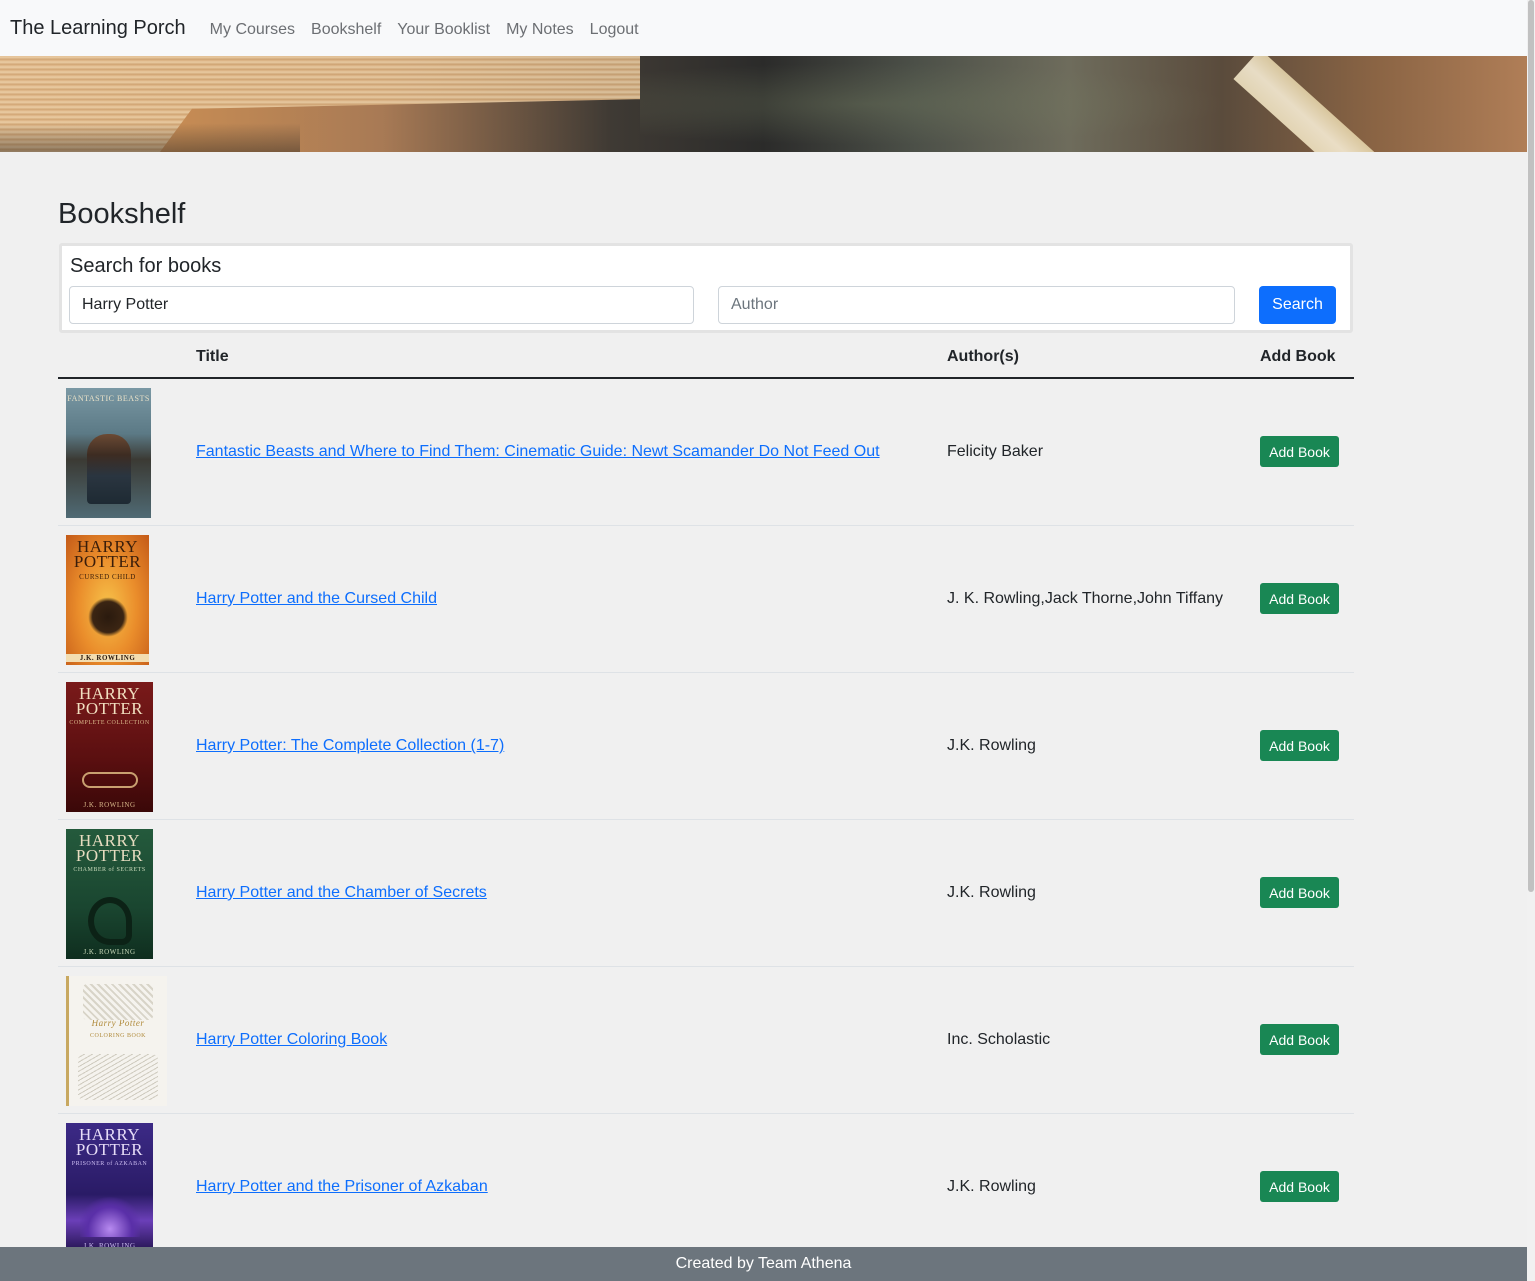 The height and width of the screenshot is (1281, 1535). What do you see at coordinates (1297, 305) in the screenshot?
I see `search-button: Search` at bounding box center [1297, 305].